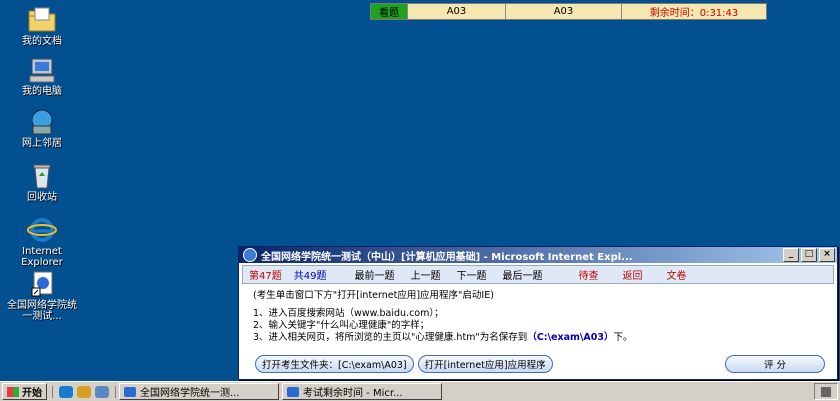 The height and width of the screenshot is (401, 840). What do you see at coordinates (522, 274) in the screenshot?
I see `last-question-link: 最后一题` at bounding box center [522, 274].